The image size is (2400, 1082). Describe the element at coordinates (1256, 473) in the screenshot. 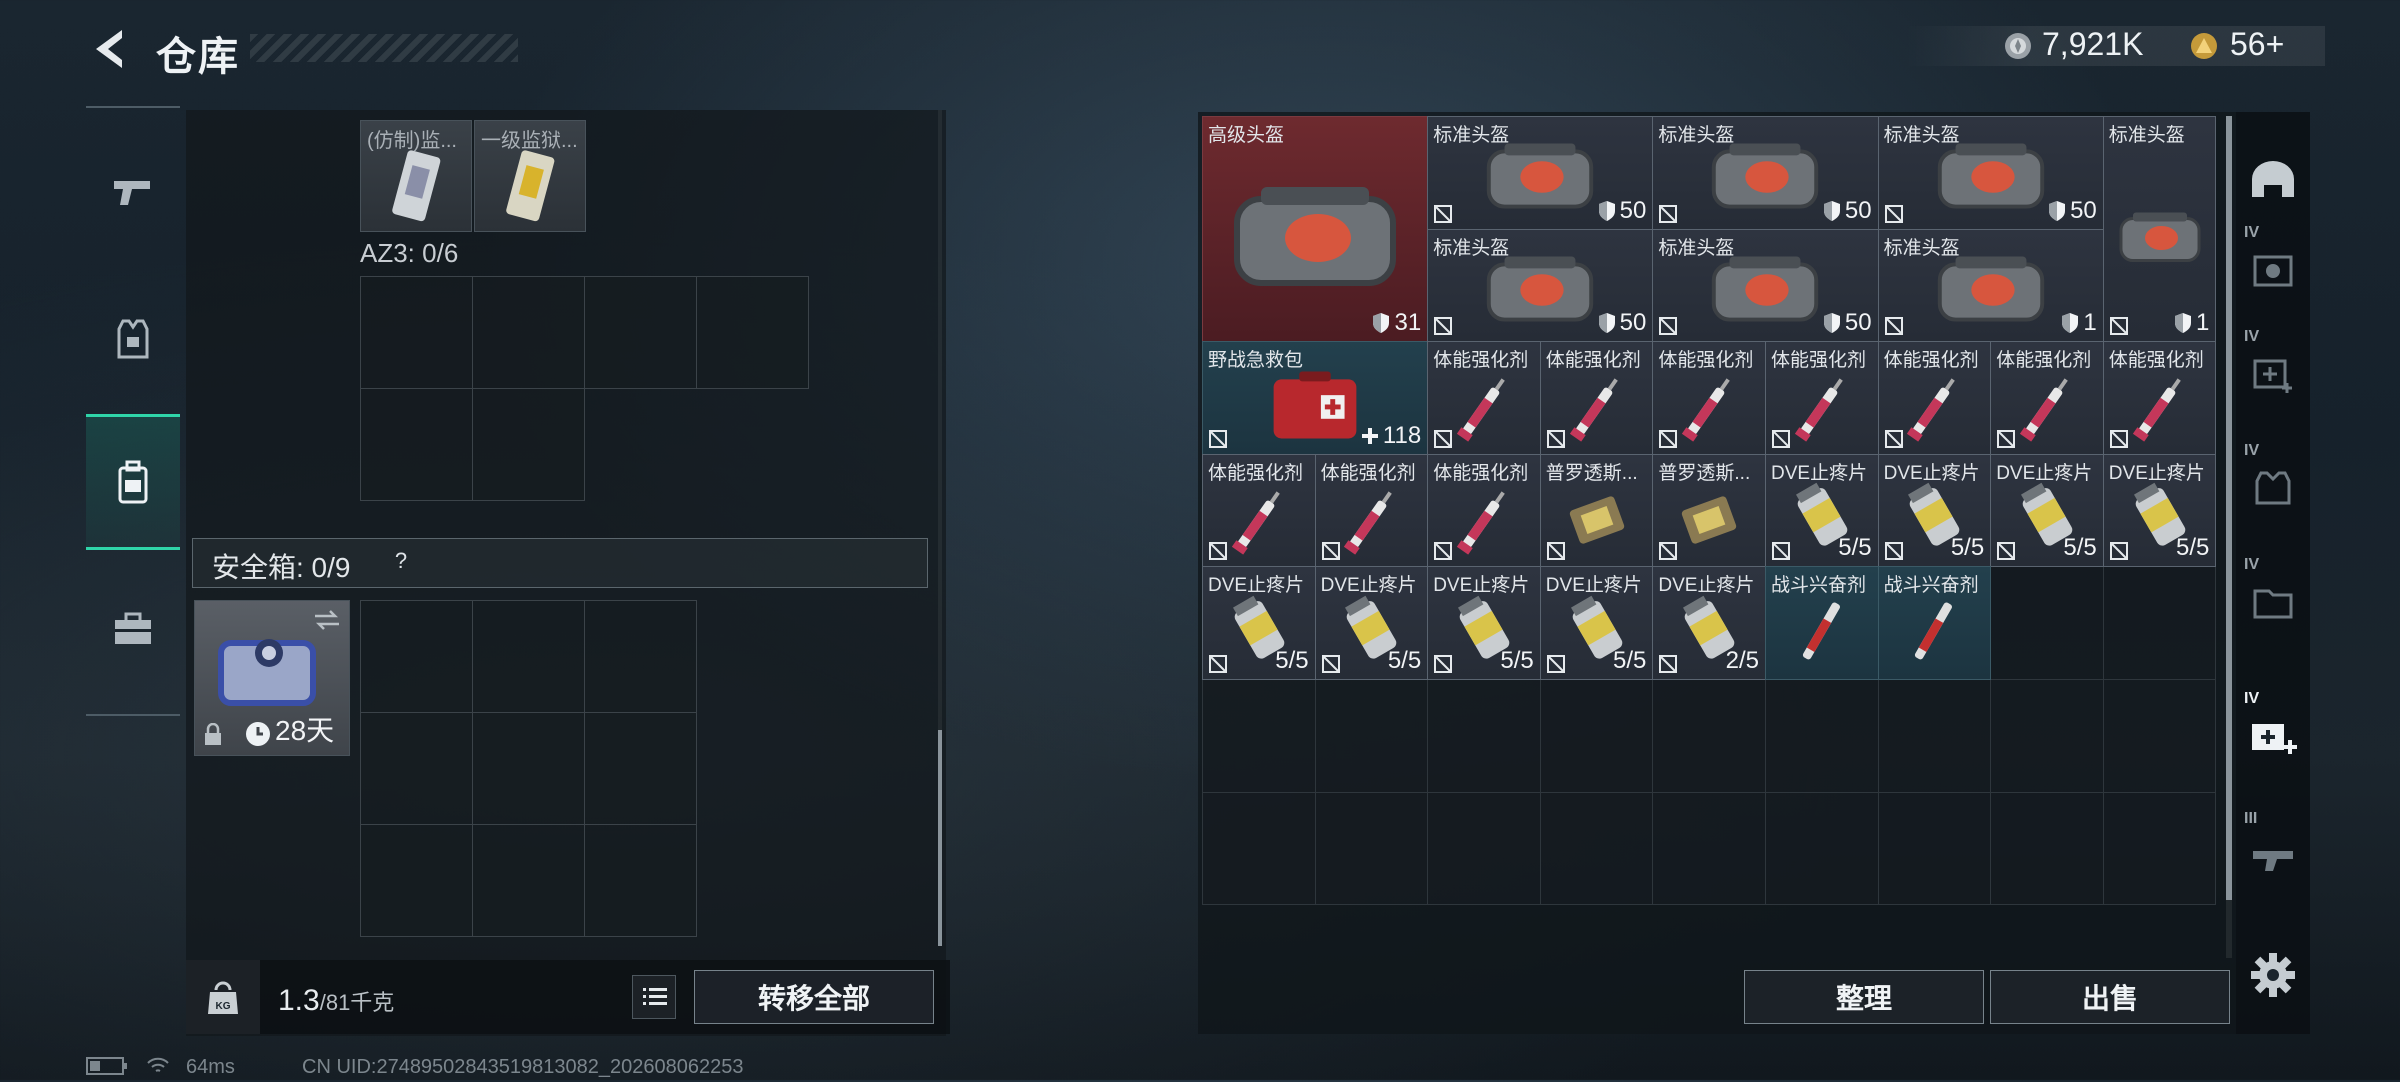

I see `item-name: 体能强化剂` at that location.